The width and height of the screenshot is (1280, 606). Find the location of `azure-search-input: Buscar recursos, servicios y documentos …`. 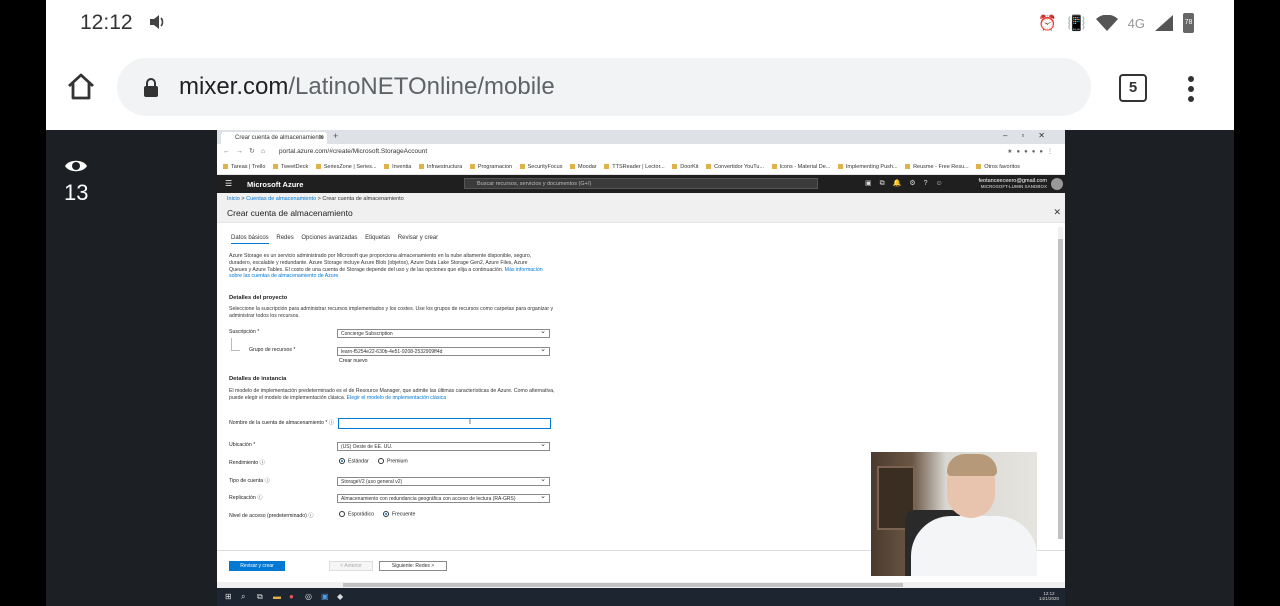

azure-search-input: Buscar recursos, servicios y documentos … is located at coordinates (641, 183).